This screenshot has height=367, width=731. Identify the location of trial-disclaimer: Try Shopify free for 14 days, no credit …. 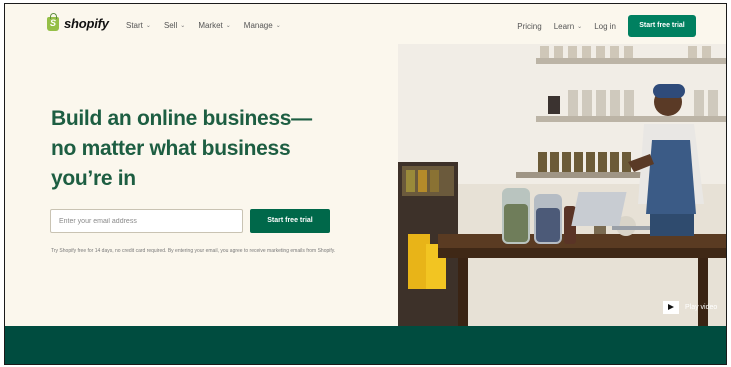
(193, 251).